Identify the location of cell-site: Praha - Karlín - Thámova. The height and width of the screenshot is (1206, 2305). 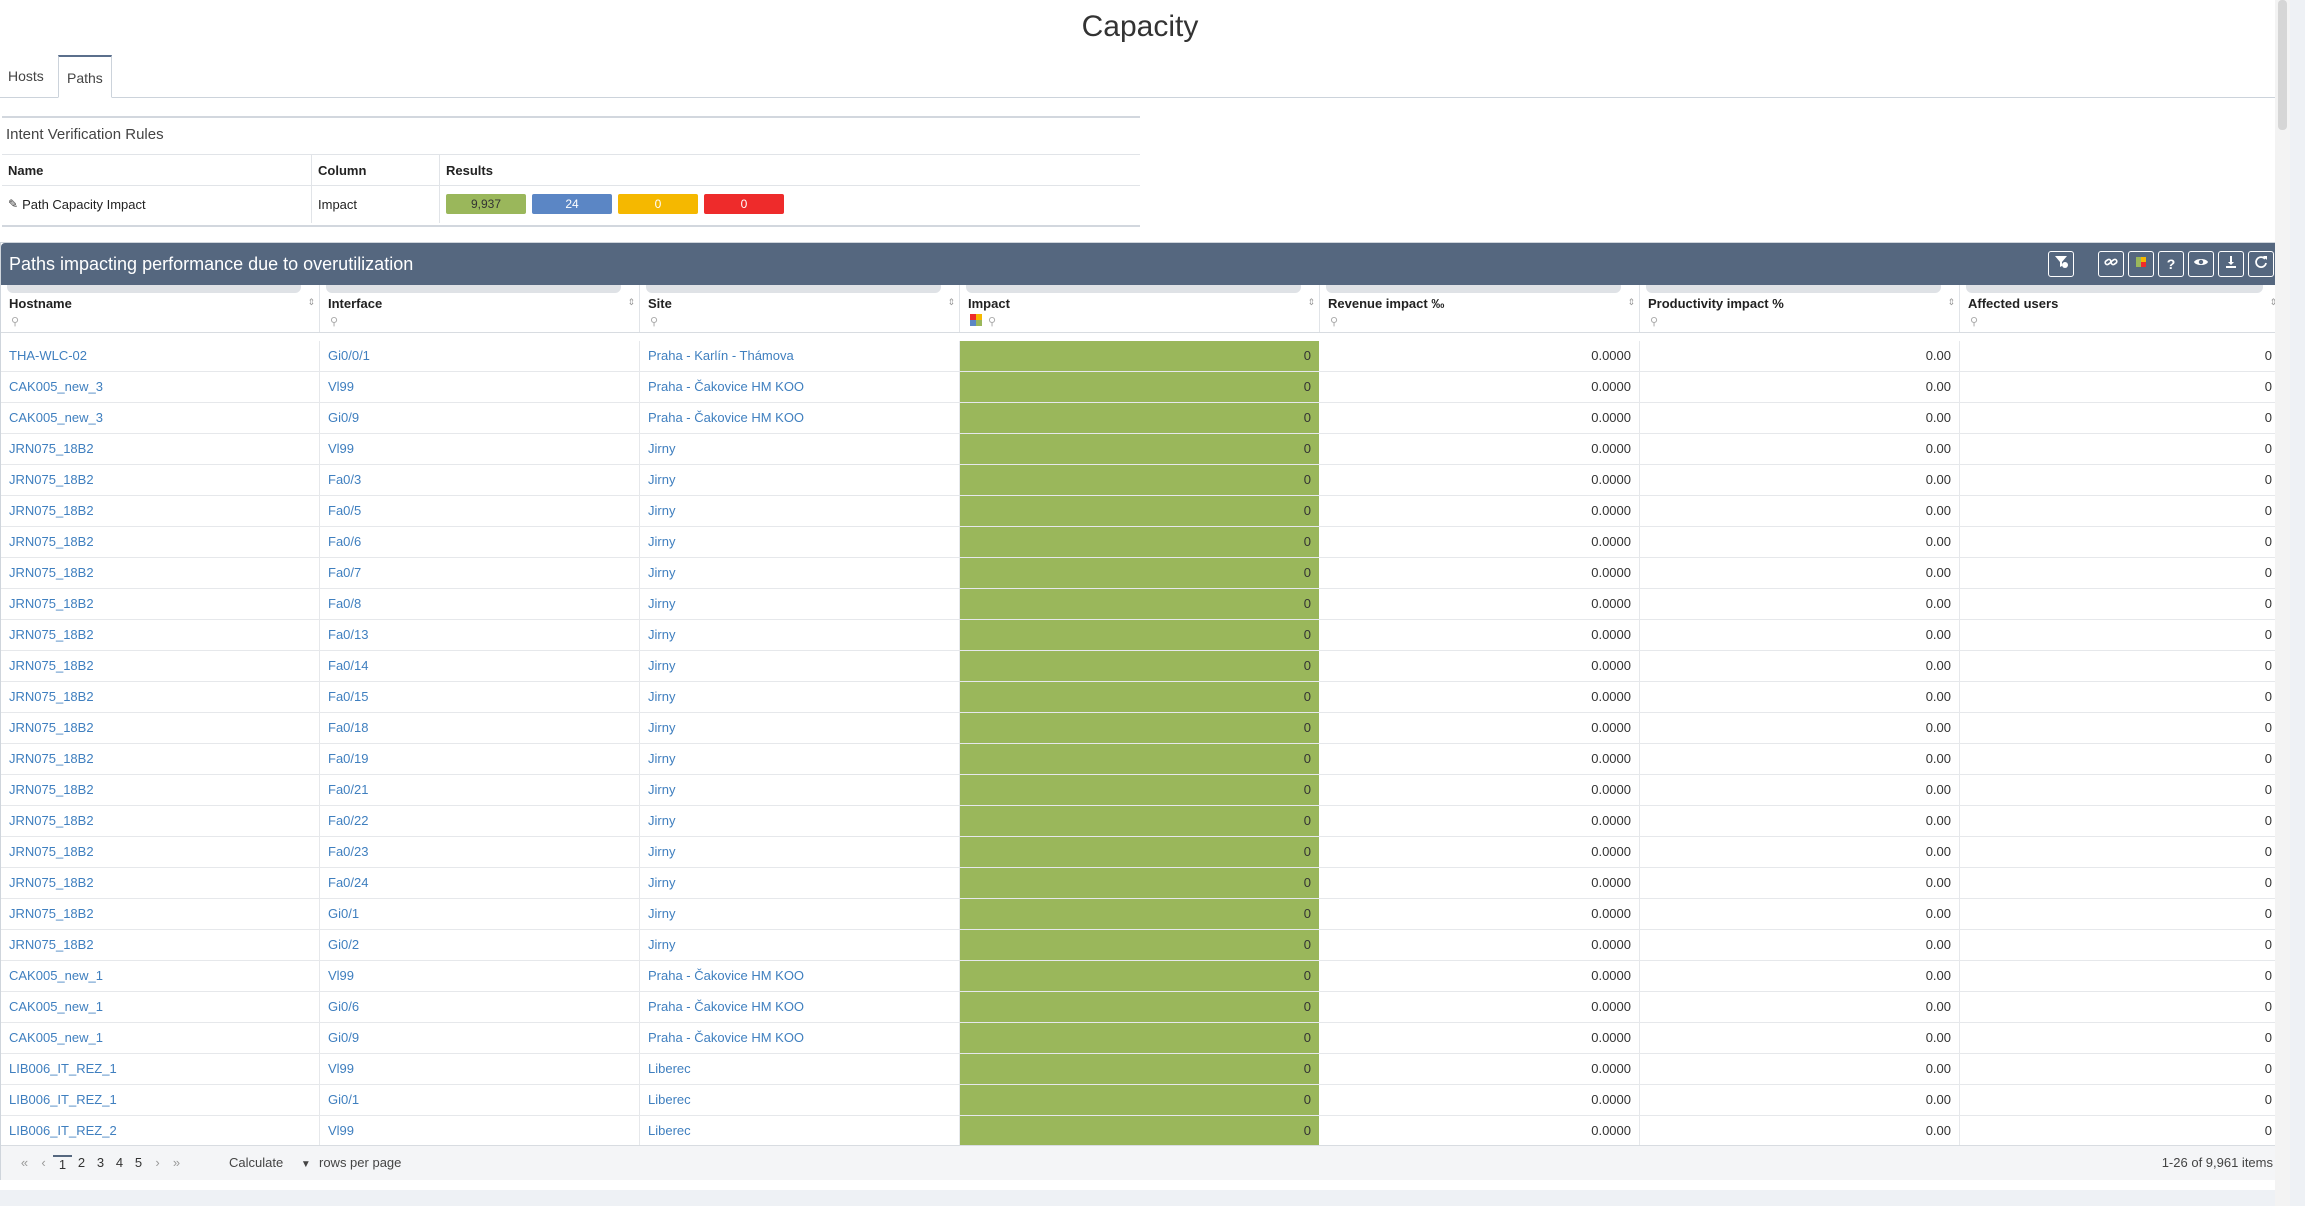
(800, 356).